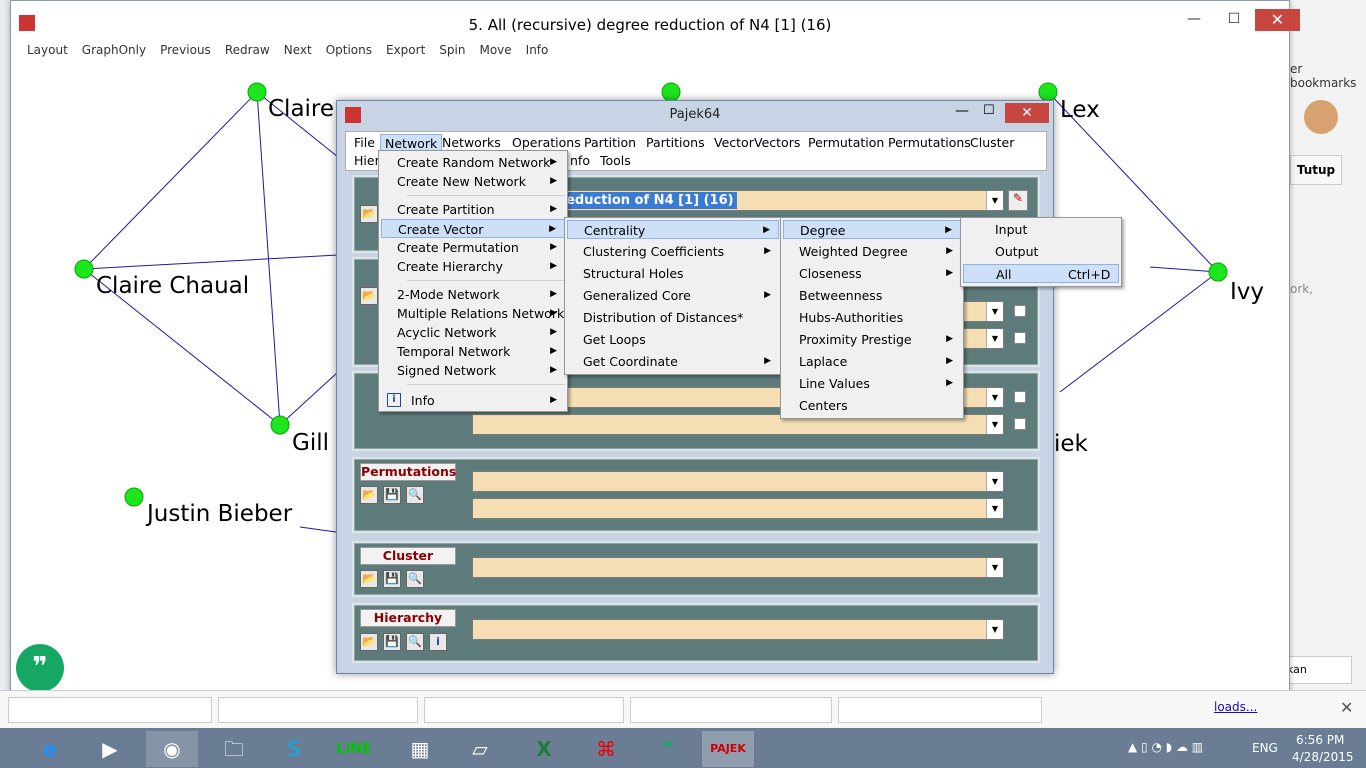 Image resolution: width=1366 pixels, height=768 pixels. I want to click on clock-time: 6:56 PM, so click(1320, 740).